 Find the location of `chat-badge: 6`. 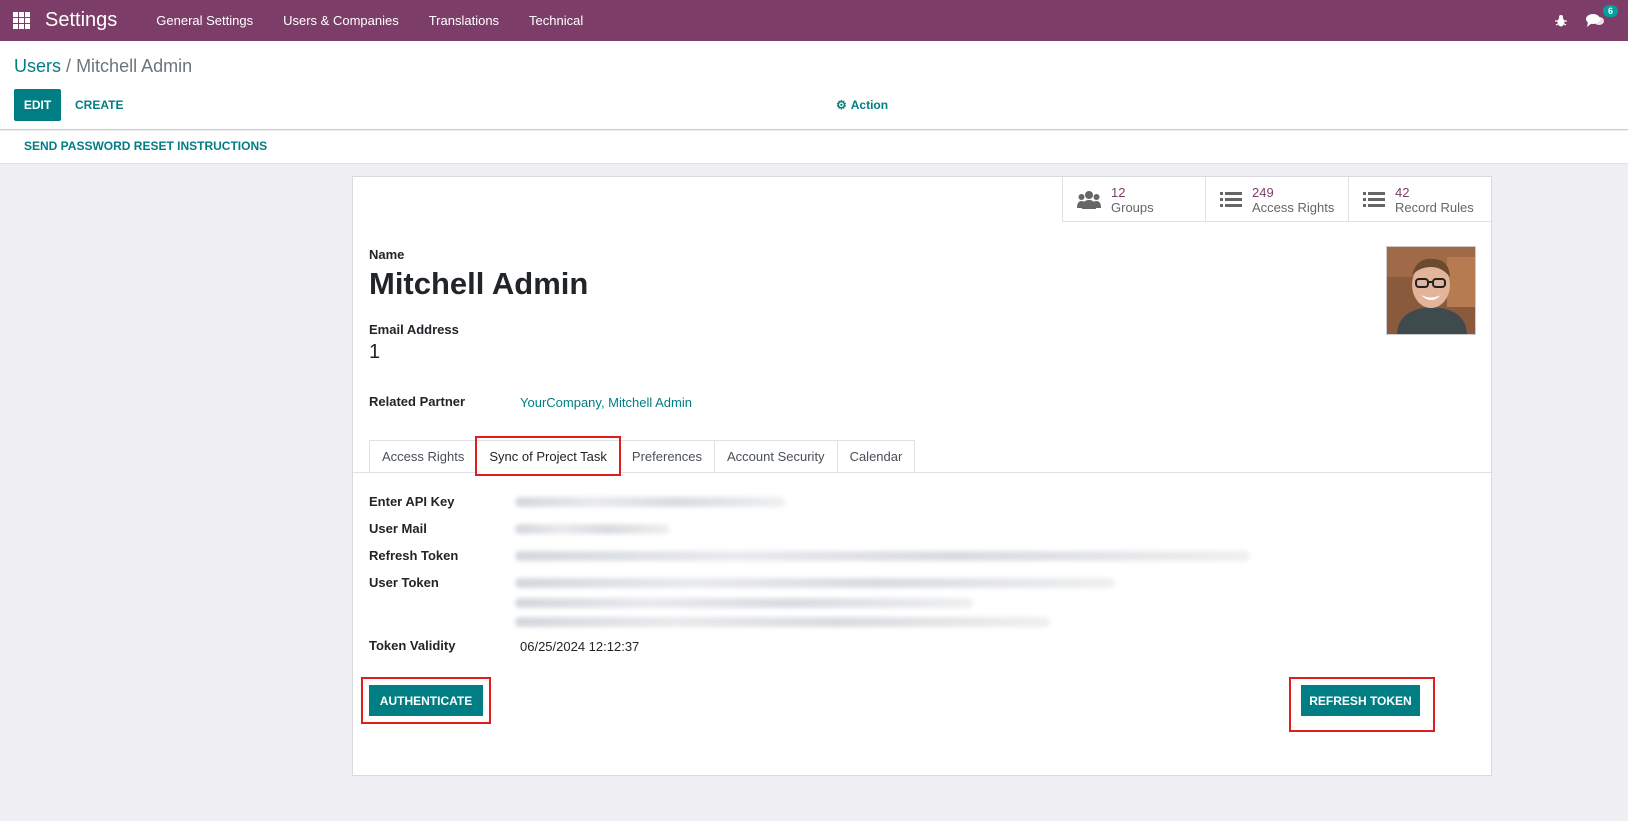

chat-badge: 6 is located at coordinates (1610, 10).